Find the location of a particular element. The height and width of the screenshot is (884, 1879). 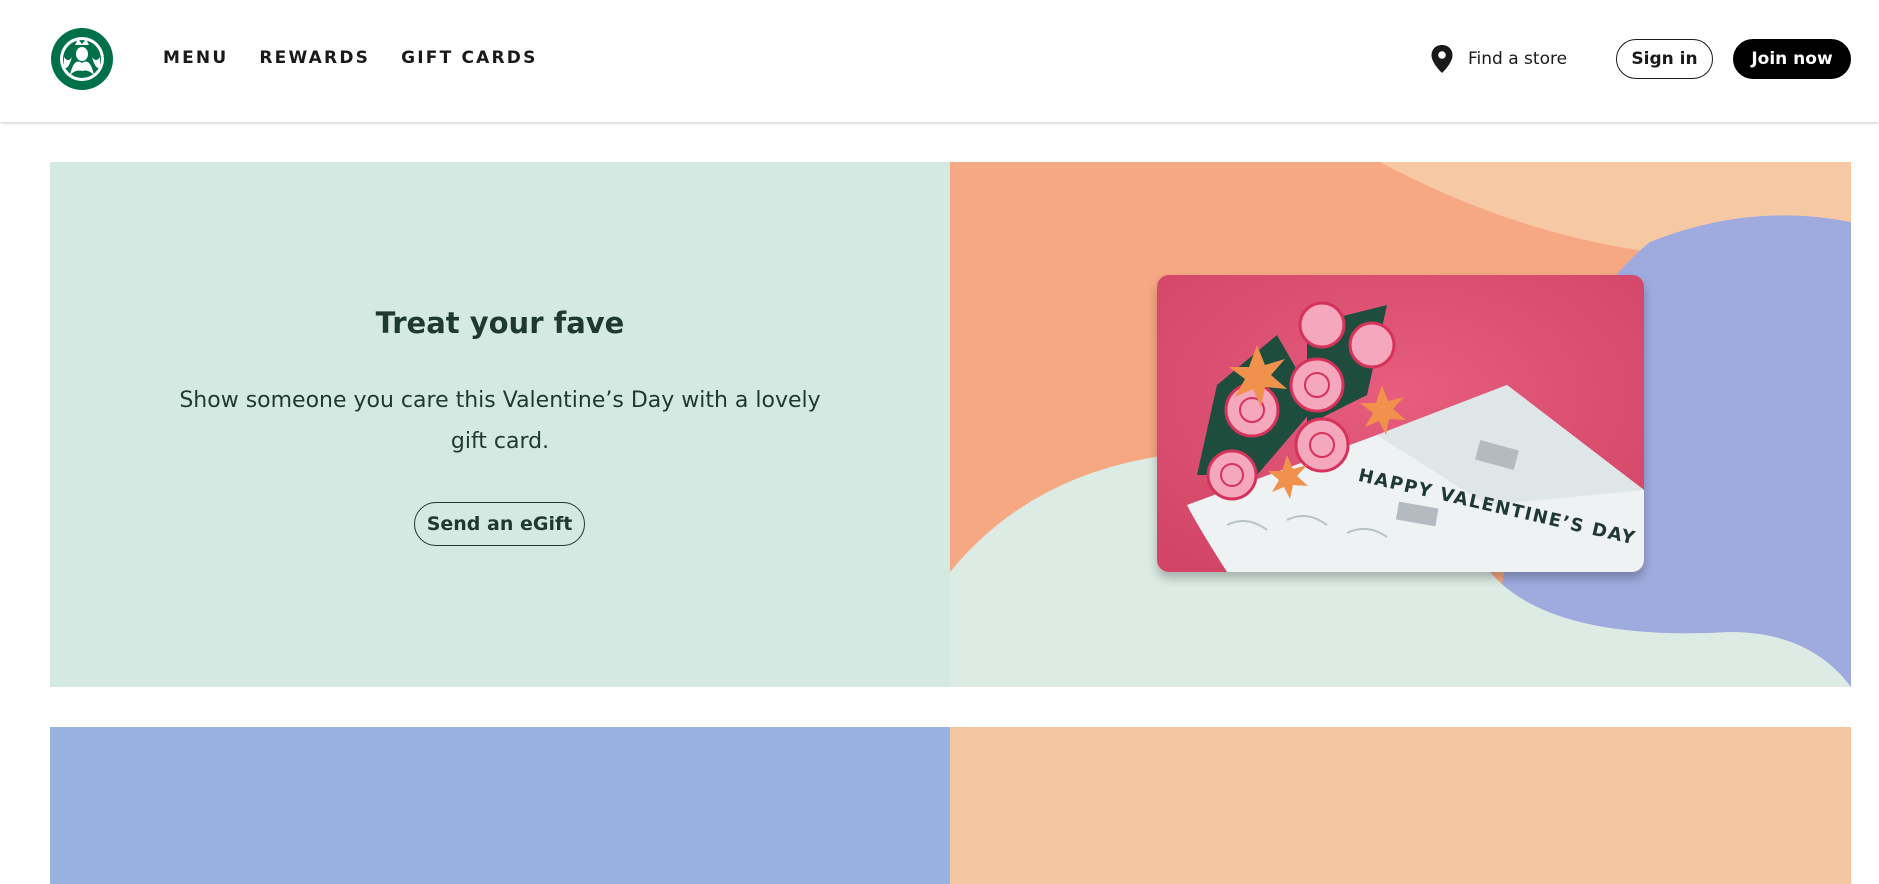

find-store-link: Find a store is located at coordinates (1498, 59).